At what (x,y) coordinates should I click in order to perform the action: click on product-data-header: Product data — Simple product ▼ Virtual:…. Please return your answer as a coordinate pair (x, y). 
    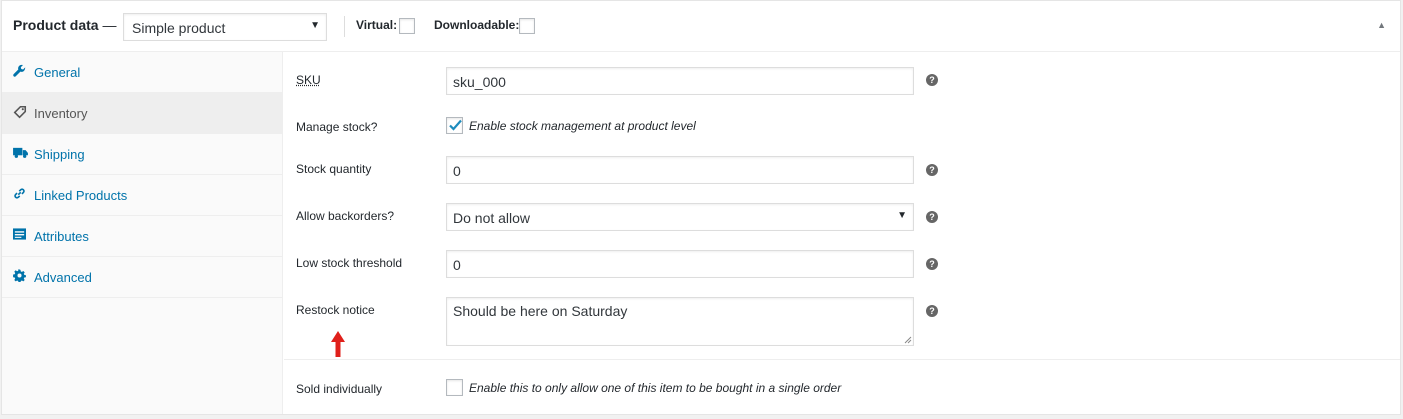
    Looking at the image, I should click on (701, 26).